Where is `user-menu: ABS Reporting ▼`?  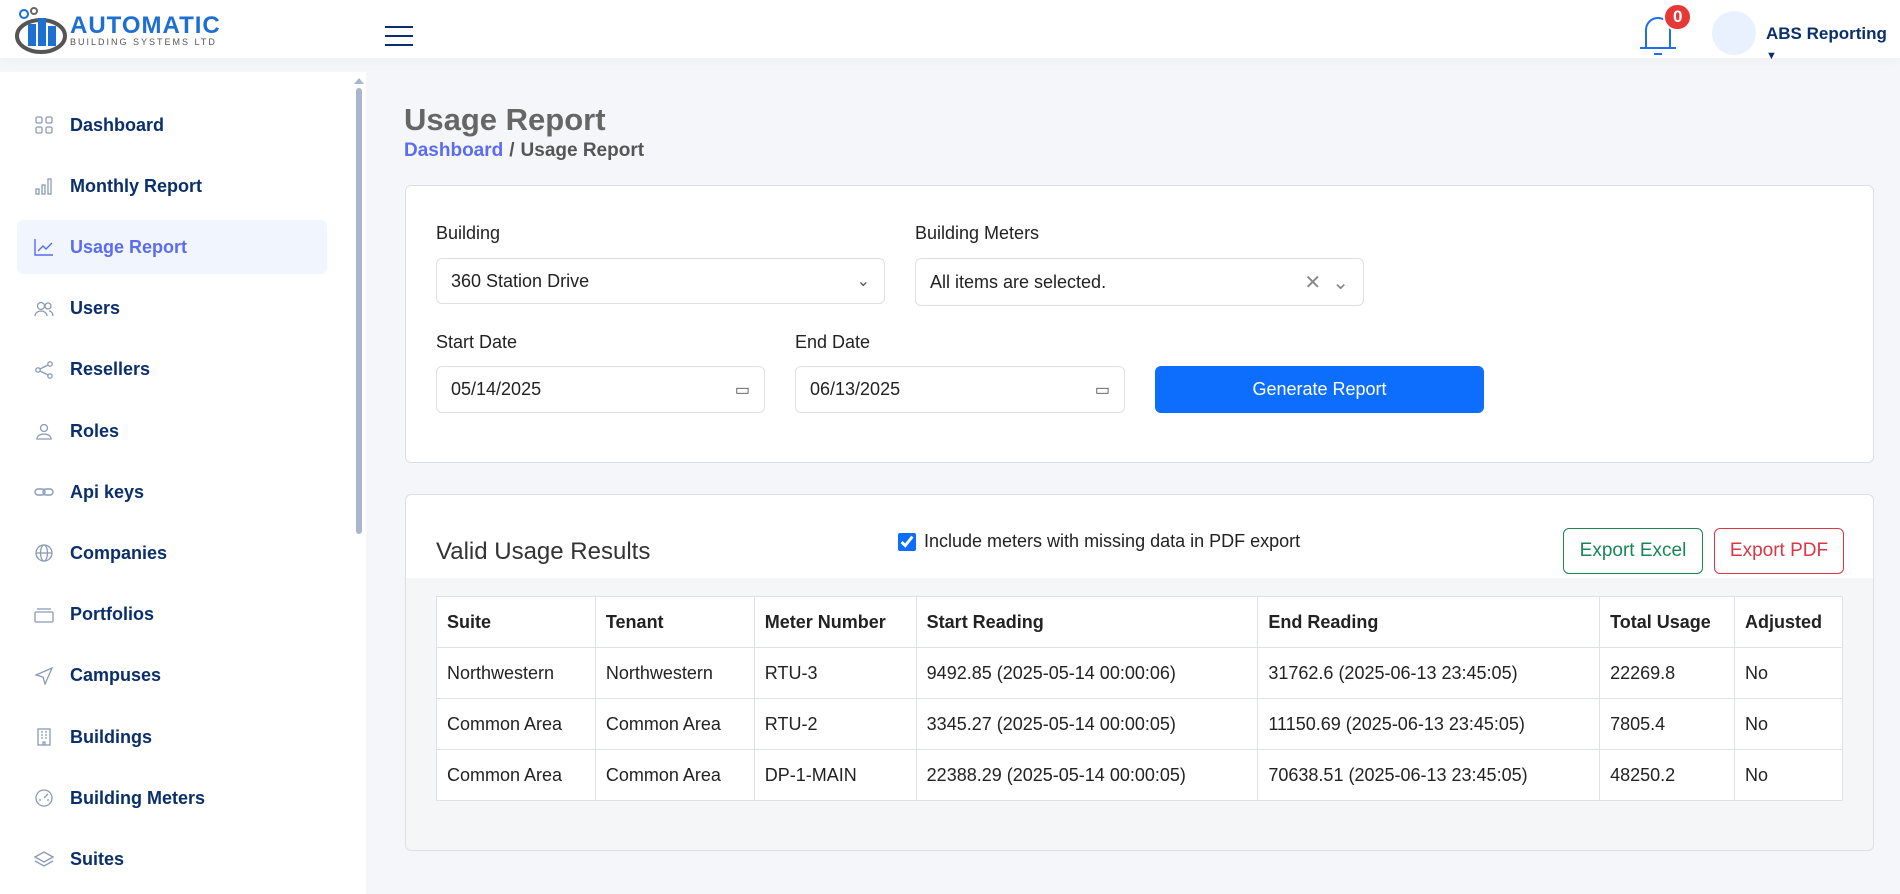 user-menu: ABS Reporting ▼ is located at coordinates (1833, 44).